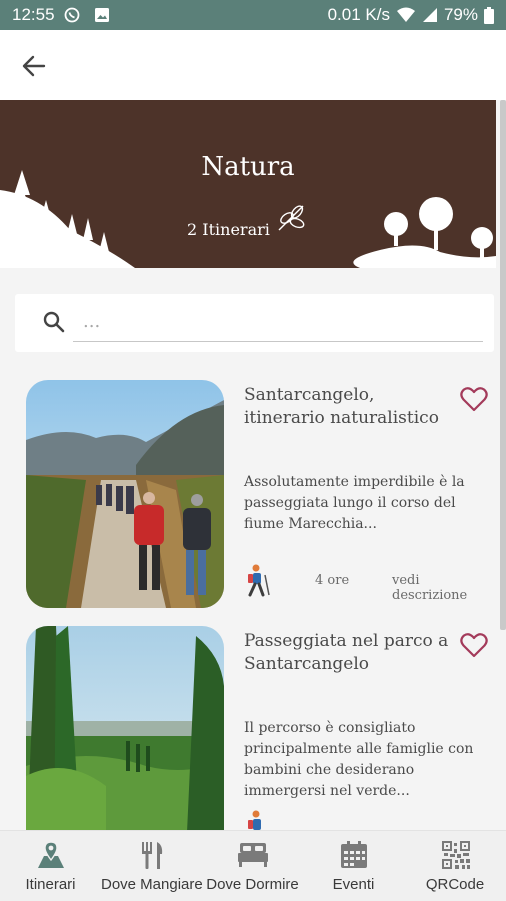 The width and height of the screenshot is (506, 901). What do you see at coordinates (291, 218) in the screenshot?
I see `leaves-icon` at bounding box center [291, 218].